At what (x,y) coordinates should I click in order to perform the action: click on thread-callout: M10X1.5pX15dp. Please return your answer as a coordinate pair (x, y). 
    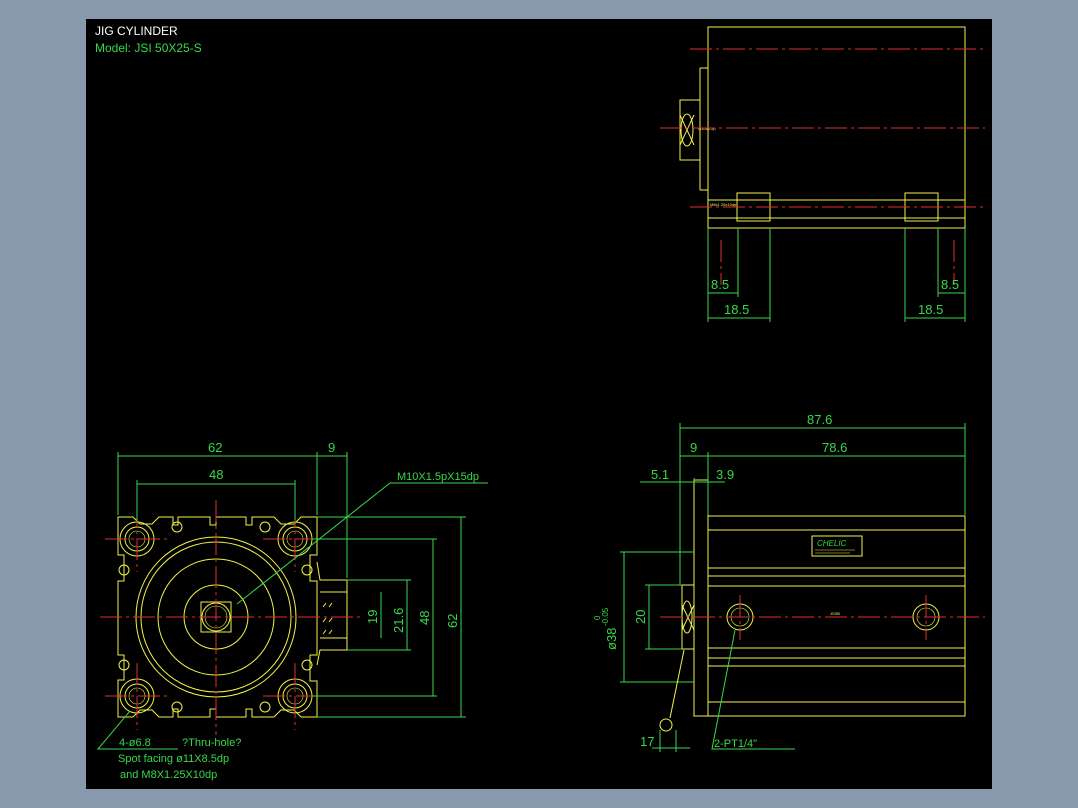
    Looking at the image, I should click on (438, 477).